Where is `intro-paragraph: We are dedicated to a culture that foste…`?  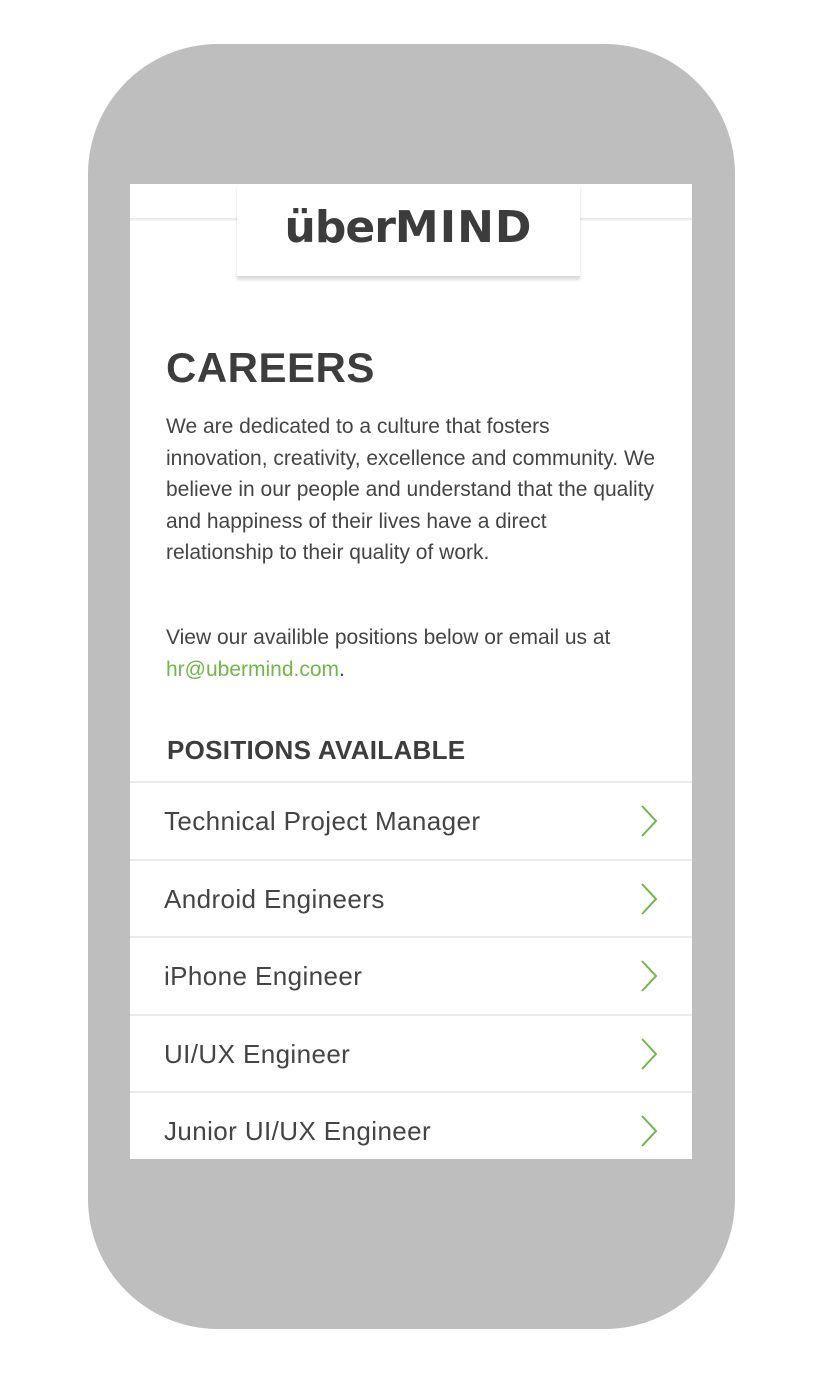
intro-paragraph: We are dedicated to a culture that foste… is located at coordinates (411, 490).